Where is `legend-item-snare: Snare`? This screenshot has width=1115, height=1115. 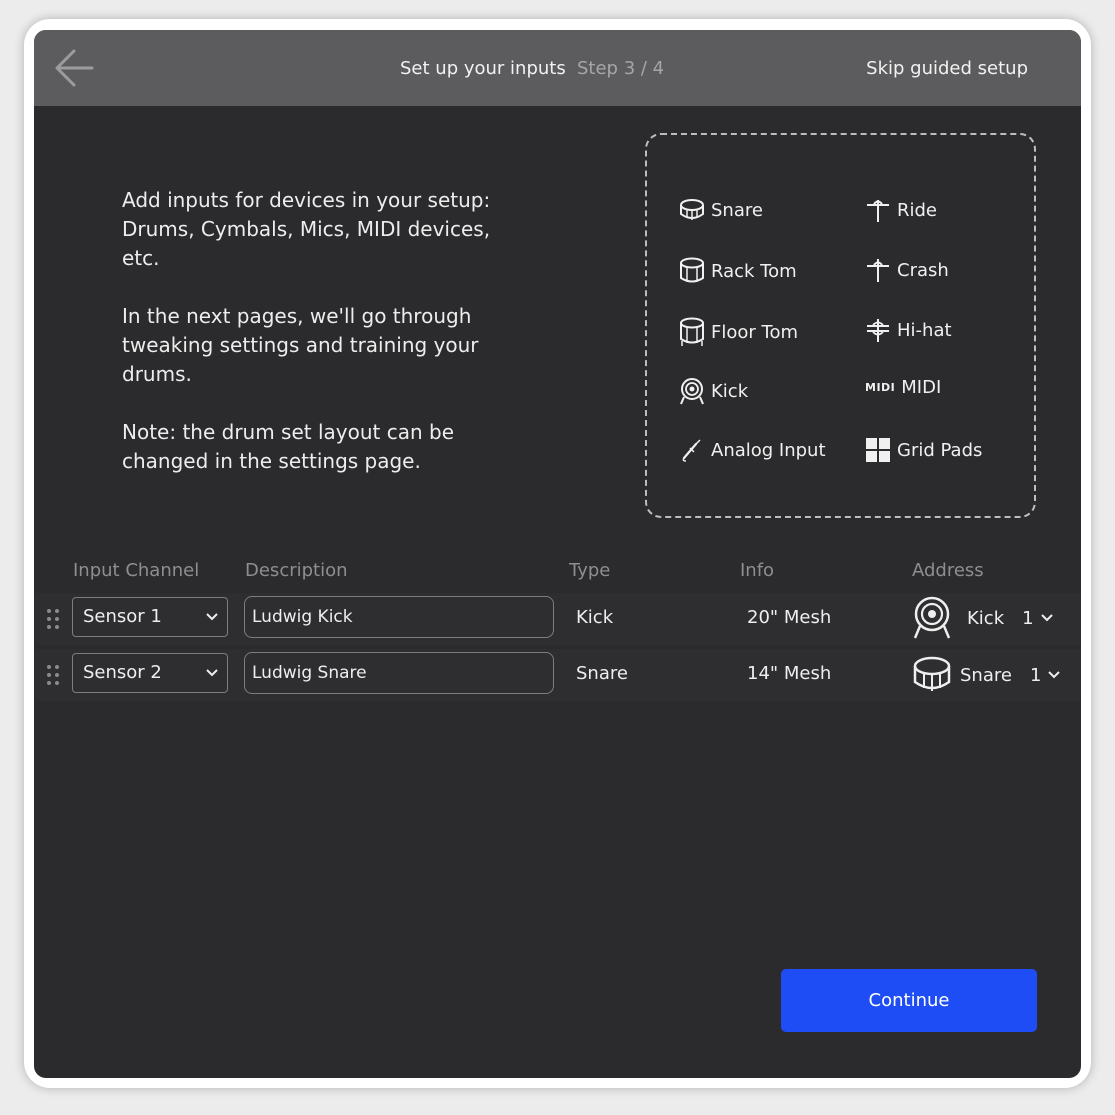
legend-item-snare: Snare is located at coordinates (721, 210).